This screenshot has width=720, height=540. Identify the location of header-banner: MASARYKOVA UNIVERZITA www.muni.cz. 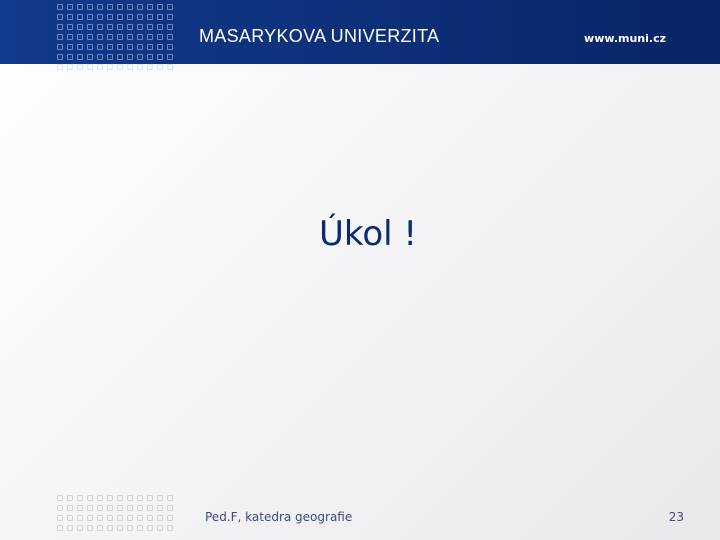
(360, 35).